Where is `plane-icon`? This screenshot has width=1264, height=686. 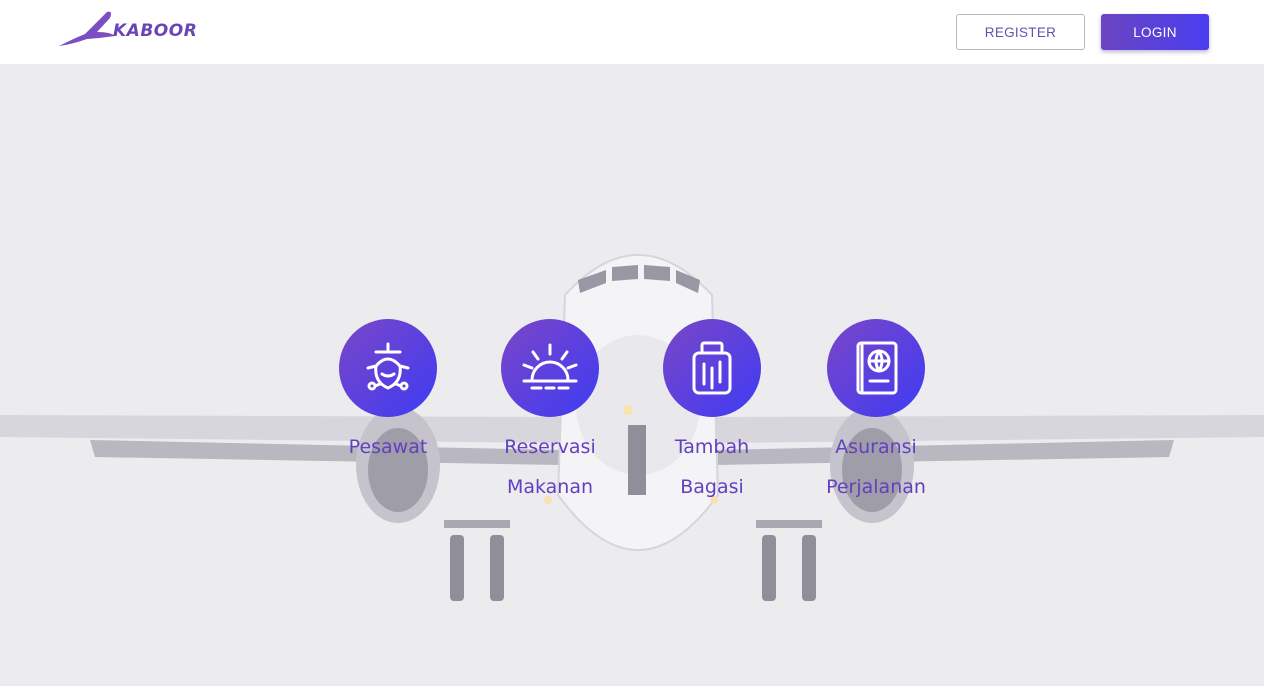 plane-icon is located at coordinates (388, 366).